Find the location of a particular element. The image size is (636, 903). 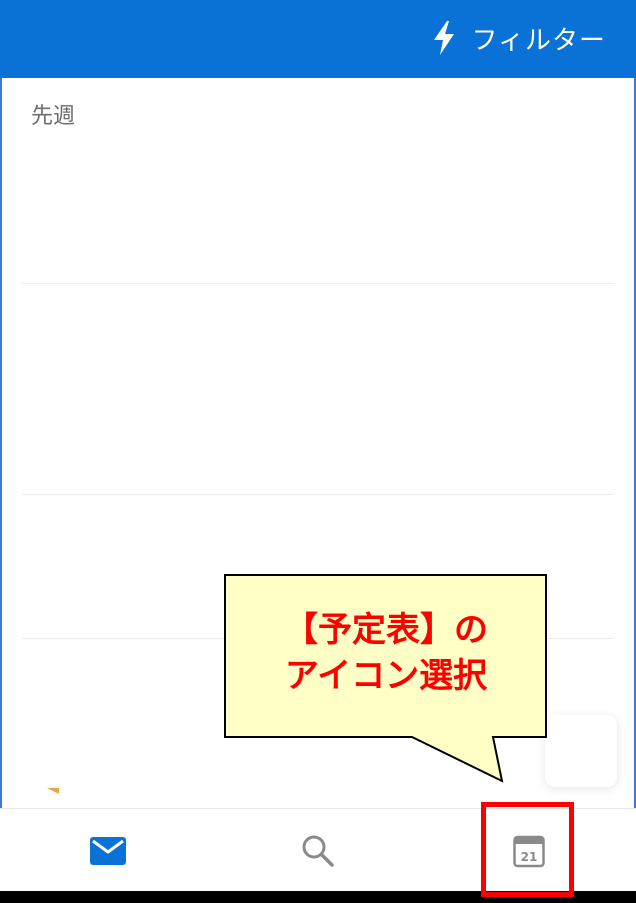

app-header: フィルター is located at coordinates (318, 39).